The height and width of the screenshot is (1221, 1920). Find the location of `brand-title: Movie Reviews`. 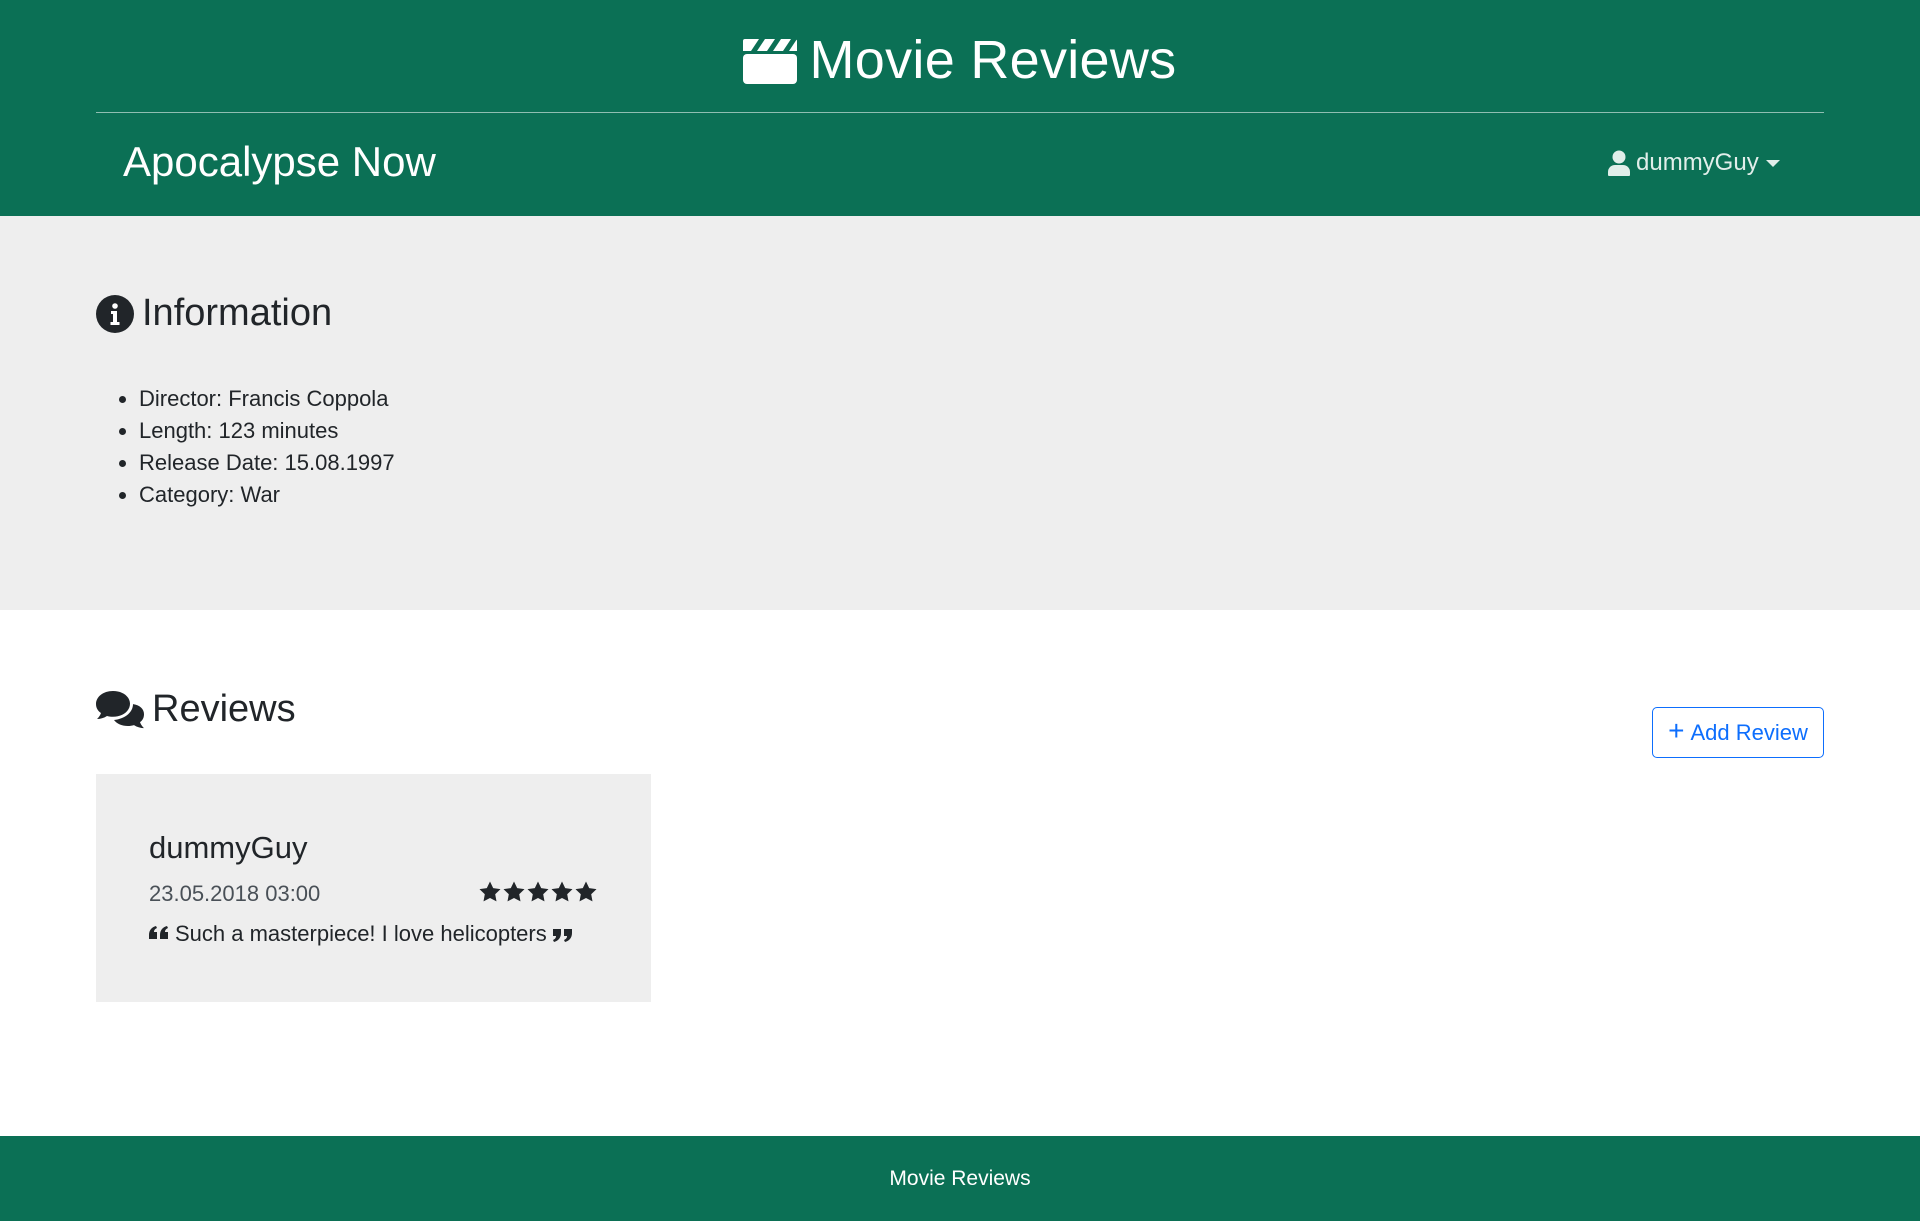

brand-title: Movie Reviews is located at coordinates (993, 60).